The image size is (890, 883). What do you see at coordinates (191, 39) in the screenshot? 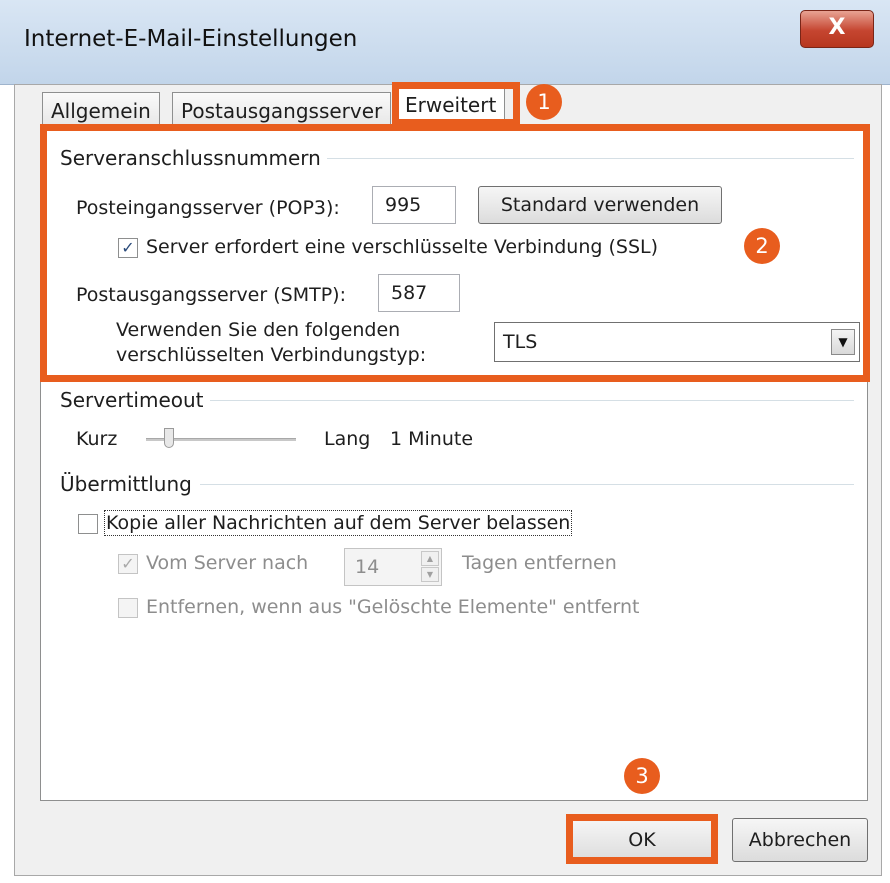
I see `window-title: Internet-E-Mail-Einstellungen` at bounding box center [191, 39].